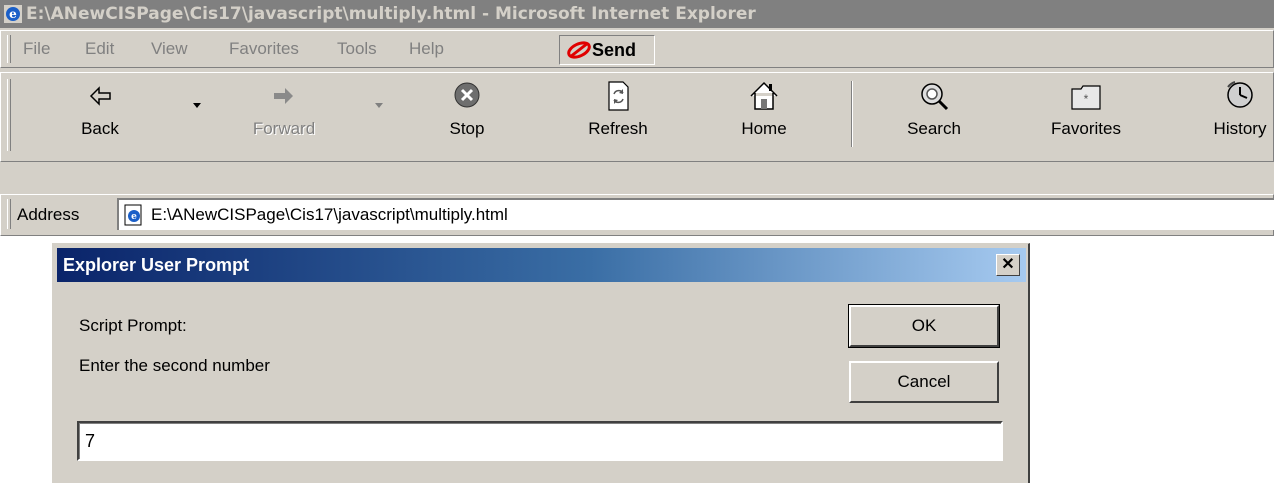 This screenshot has width=1274, height=483. What do you see at coordinates (426, 49) in the screenshot?
I see `menu-help: Help` at bounding box center [426, 49].